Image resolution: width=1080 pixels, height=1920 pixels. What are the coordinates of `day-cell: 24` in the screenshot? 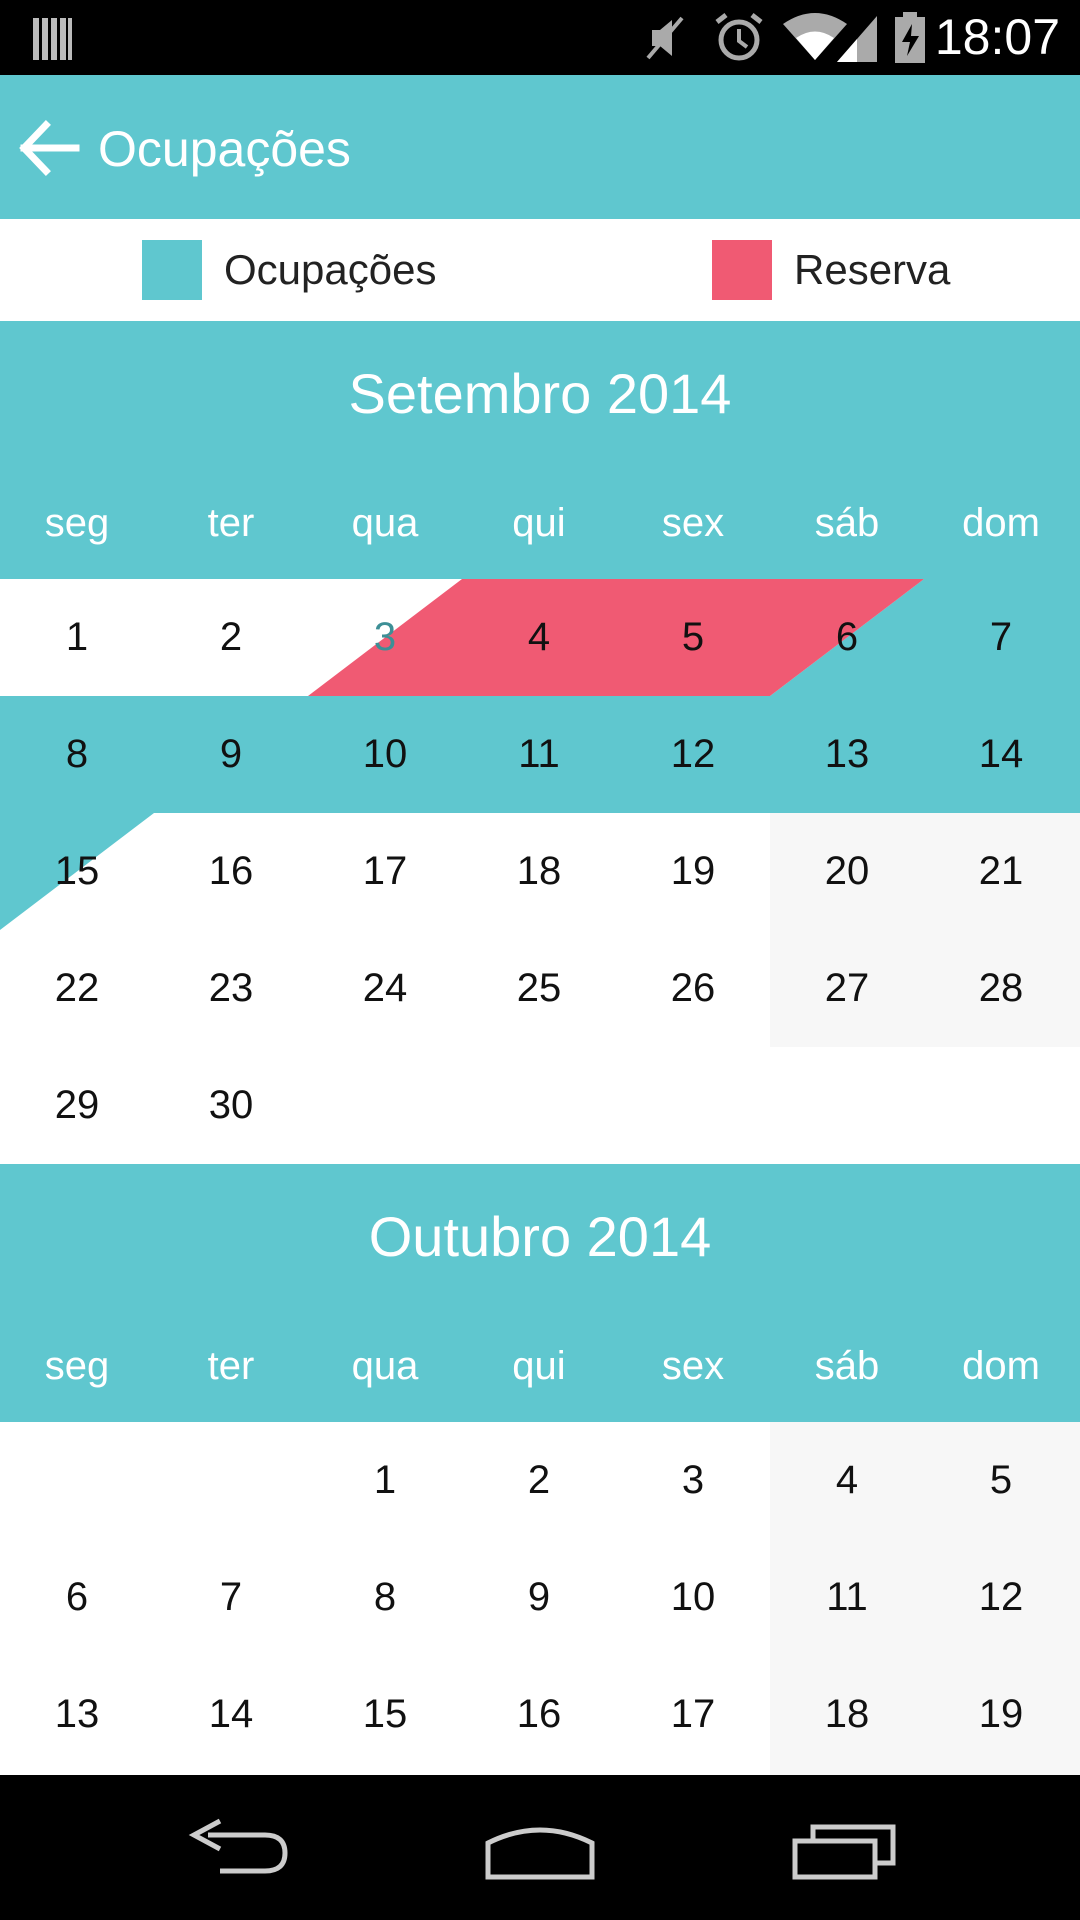 It's located at (385, 988).